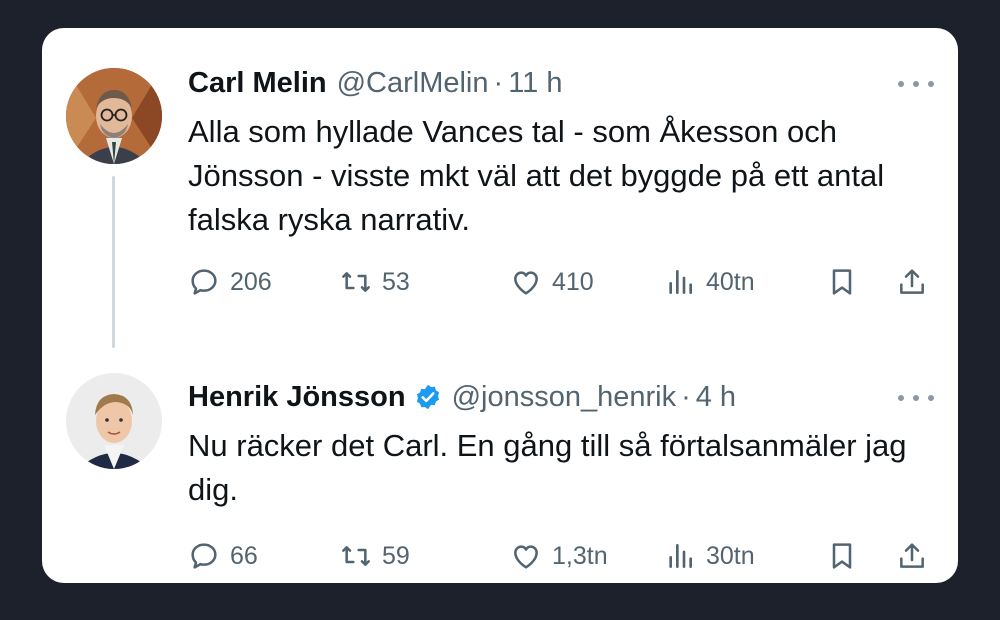 The width and height of the screenshot is (1000, 620). I want to click on views-button: 40tn, so click(709, 282).